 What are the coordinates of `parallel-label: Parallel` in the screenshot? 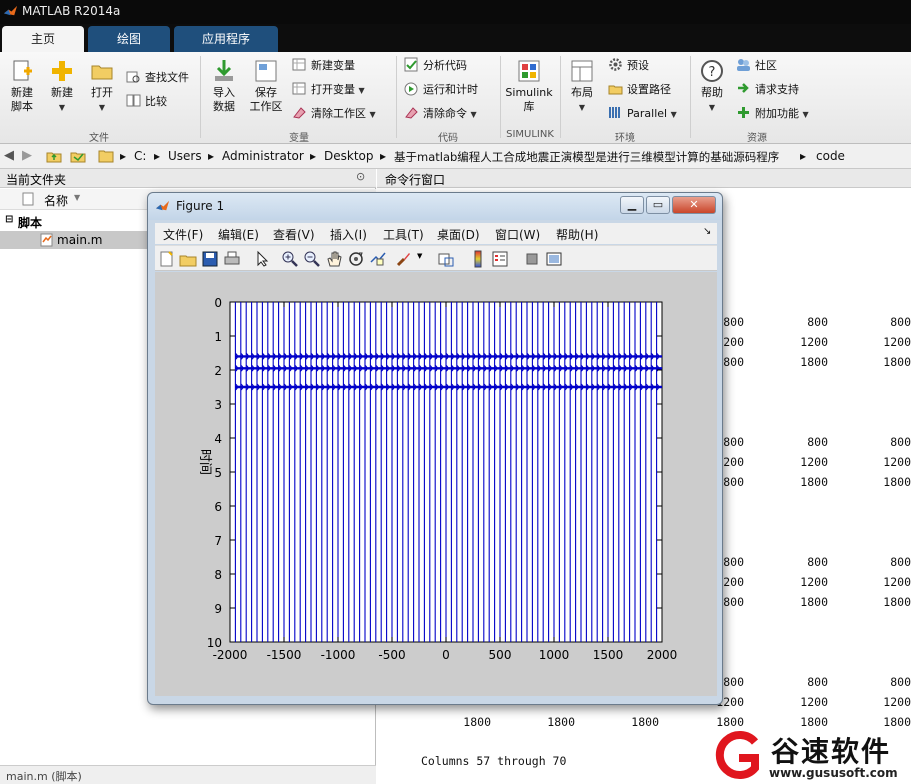 It's located at (647, 113).